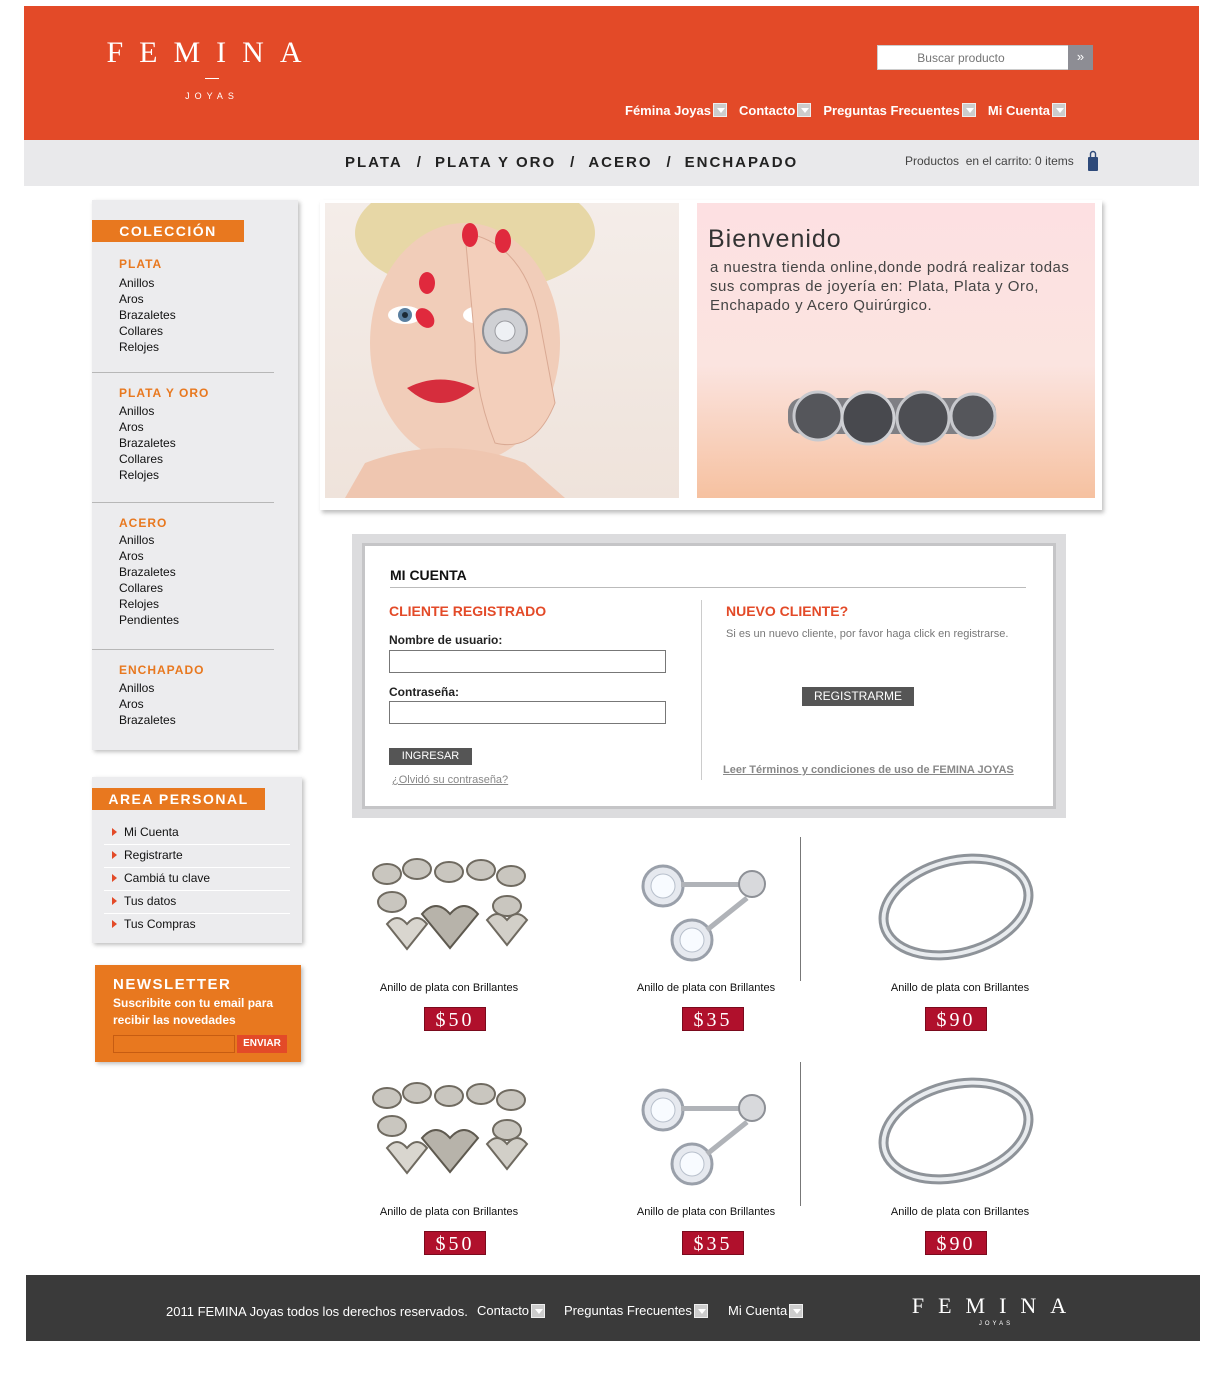  What do you see at coordinates (1093, 161) in the screenshot?
I see `shopping-bag-icon` at bounding box center [1093, 161].